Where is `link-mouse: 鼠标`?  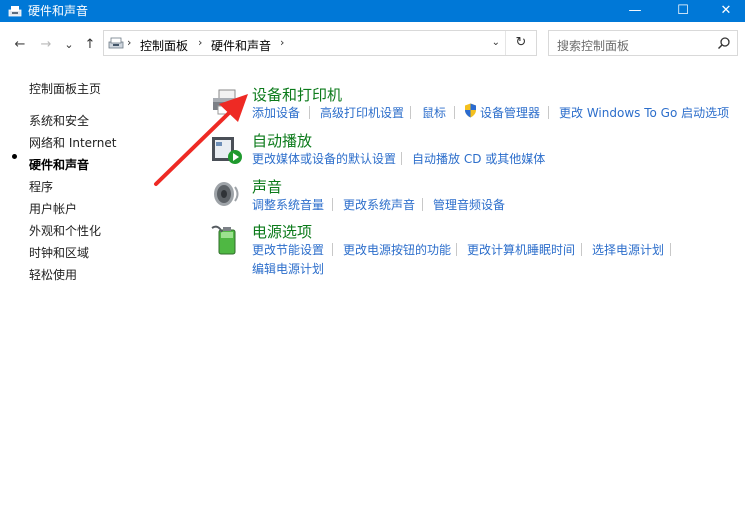
link-mouse: 鼠标 is located at coordinates (434, 112).